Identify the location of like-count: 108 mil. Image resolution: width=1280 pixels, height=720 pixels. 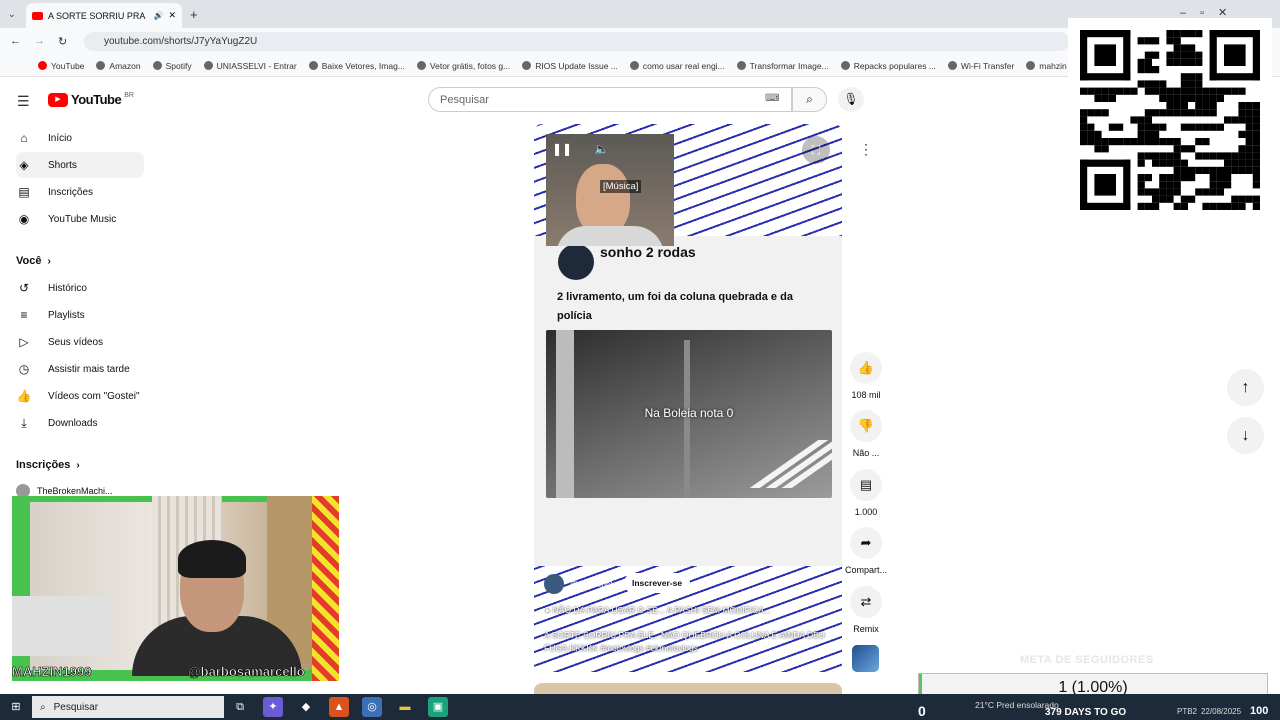
(866, 395).